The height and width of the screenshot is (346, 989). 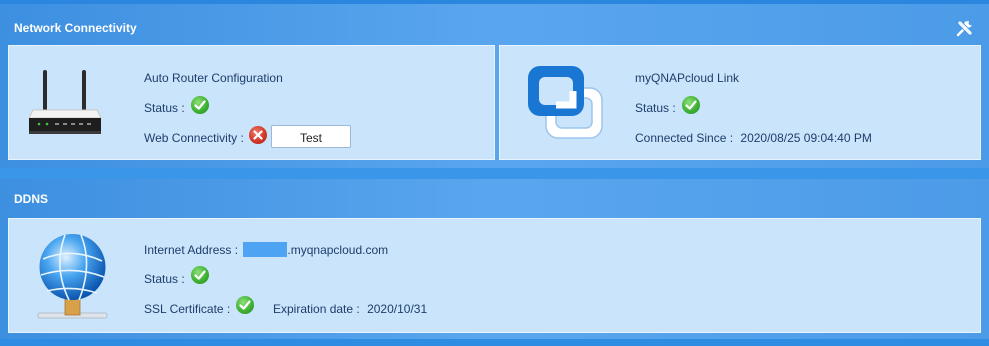 I want to click on masked-hostname, so click(x=265, y=249).